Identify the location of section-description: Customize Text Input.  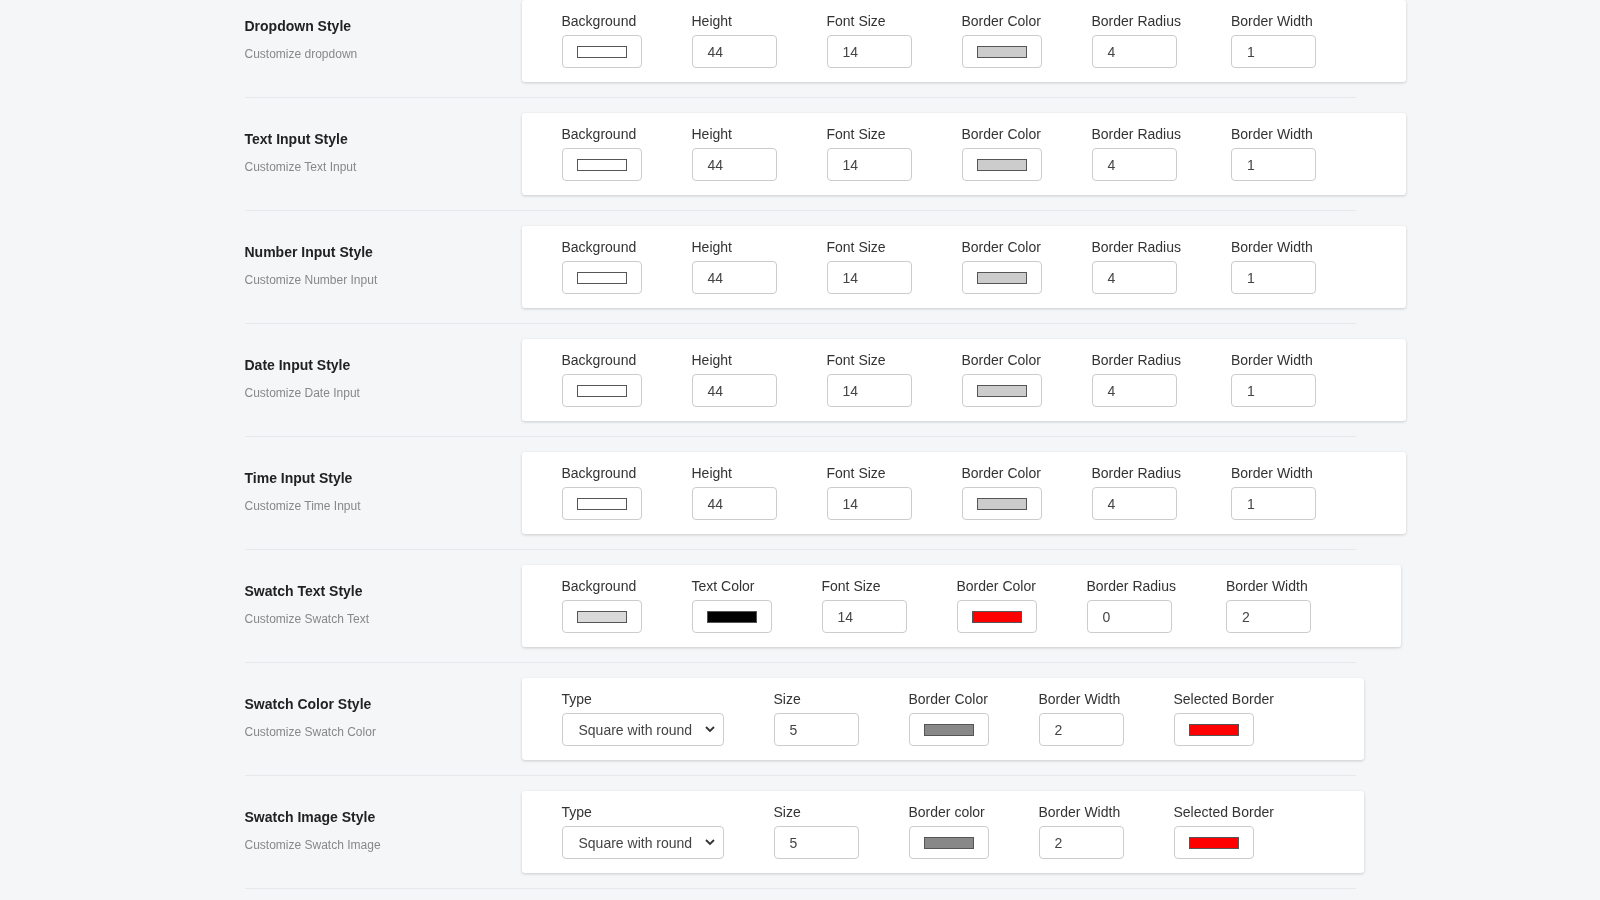
(301, 167).